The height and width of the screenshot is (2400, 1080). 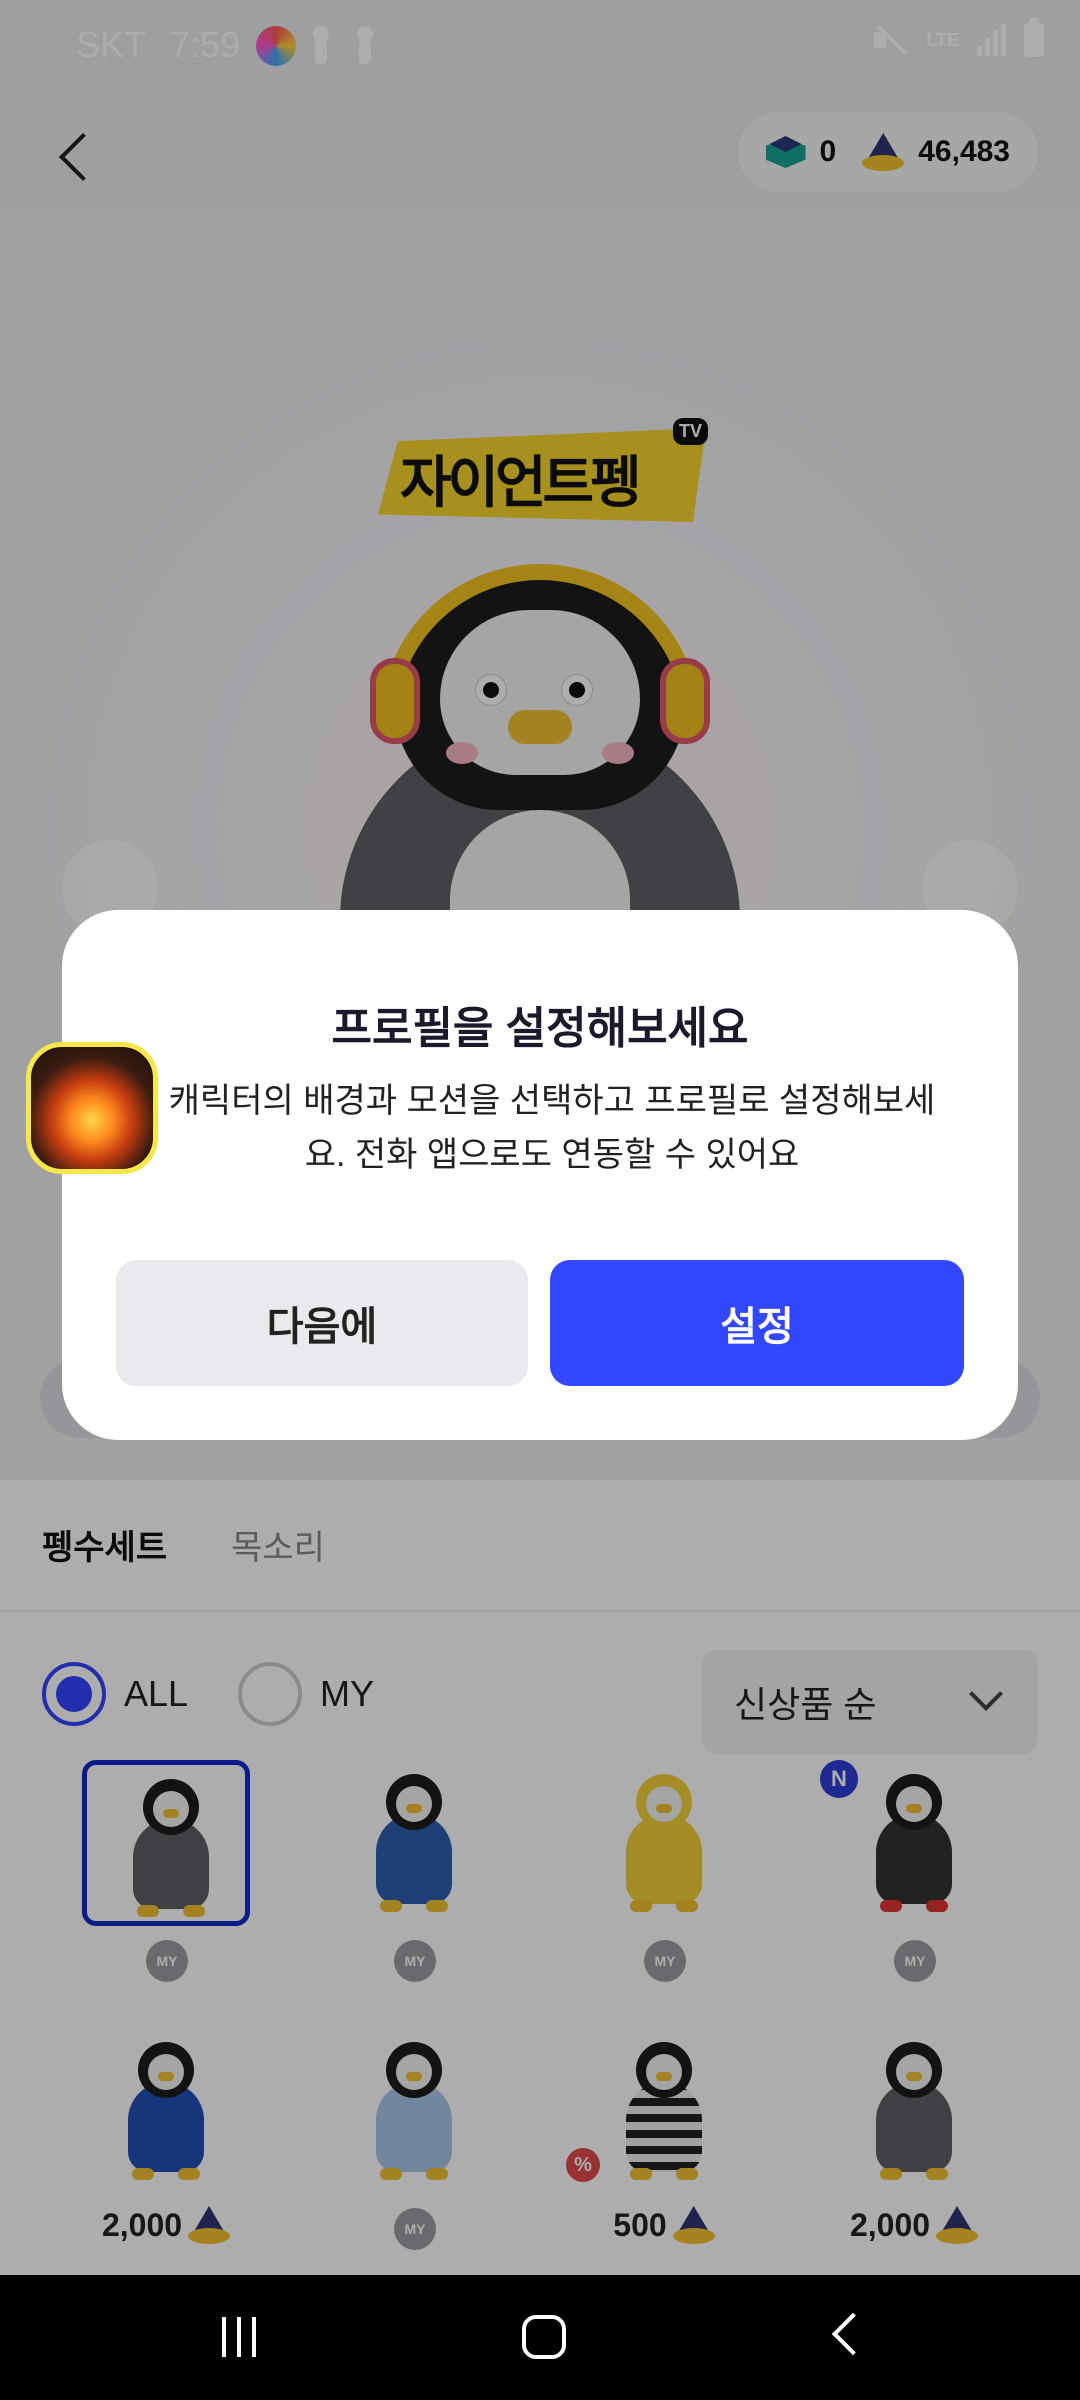 I want to click on system-nav-bar, so click(x=540, y=2337).